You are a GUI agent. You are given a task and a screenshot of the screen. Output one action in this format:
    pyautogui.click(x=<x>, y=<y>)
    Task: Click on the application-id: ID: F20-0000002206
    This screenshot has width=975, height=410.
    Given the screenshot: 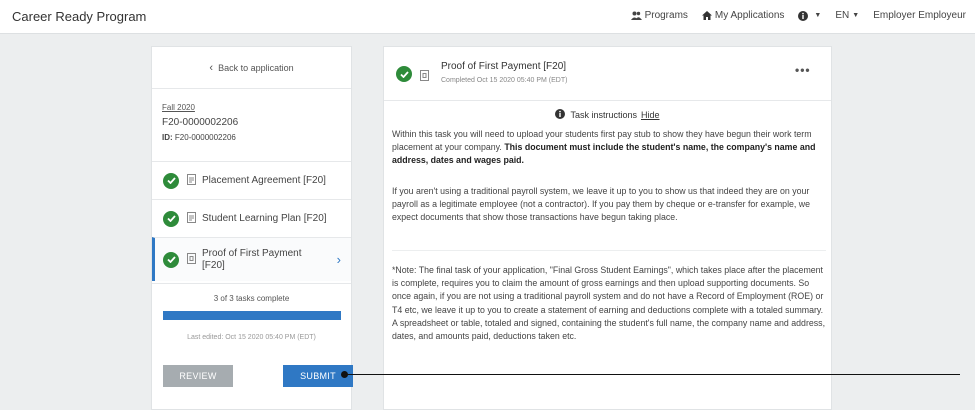 What is the action you would take?
    pyautogui.click(x=200, y=137)
    